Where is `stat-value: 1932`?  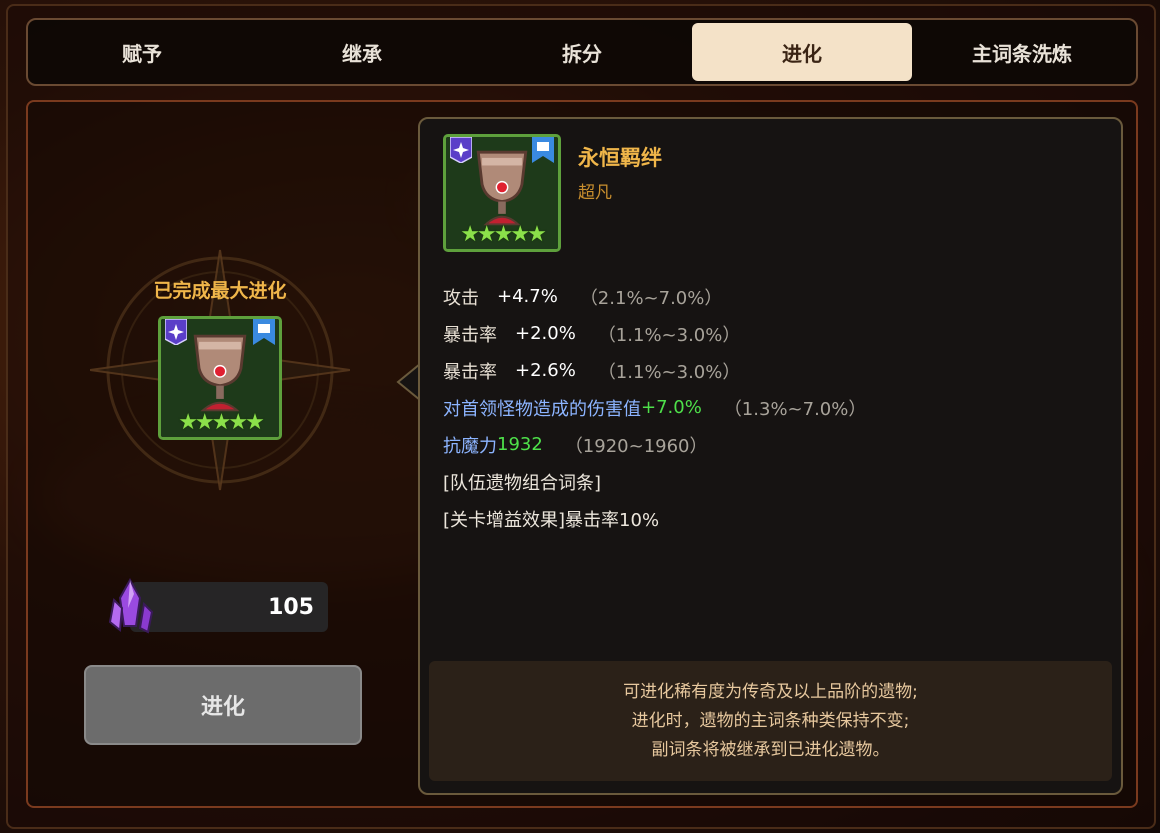 stat-value: 1932 is located at coordinates (520, 444).